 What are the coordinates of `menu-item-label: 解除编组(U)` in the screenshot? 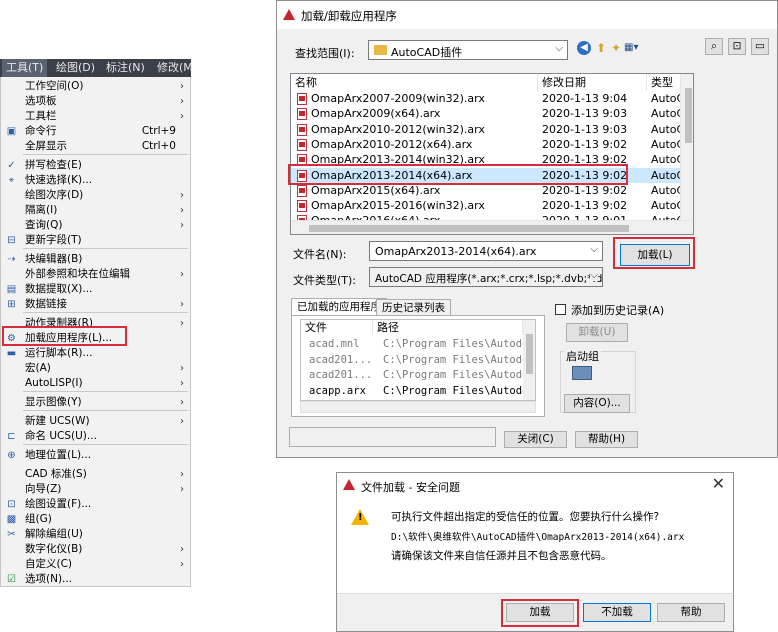 It's located at (54, 534).